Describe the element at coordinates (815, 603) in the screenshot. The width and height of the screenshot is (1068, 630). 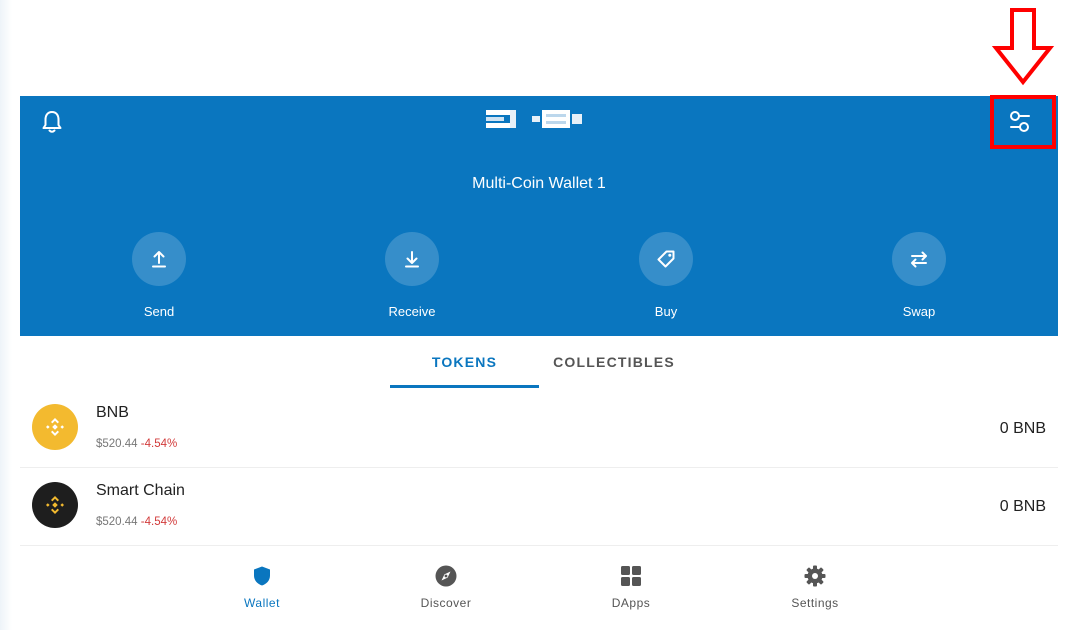
I see `nav-settings-label: Settings` at that location.